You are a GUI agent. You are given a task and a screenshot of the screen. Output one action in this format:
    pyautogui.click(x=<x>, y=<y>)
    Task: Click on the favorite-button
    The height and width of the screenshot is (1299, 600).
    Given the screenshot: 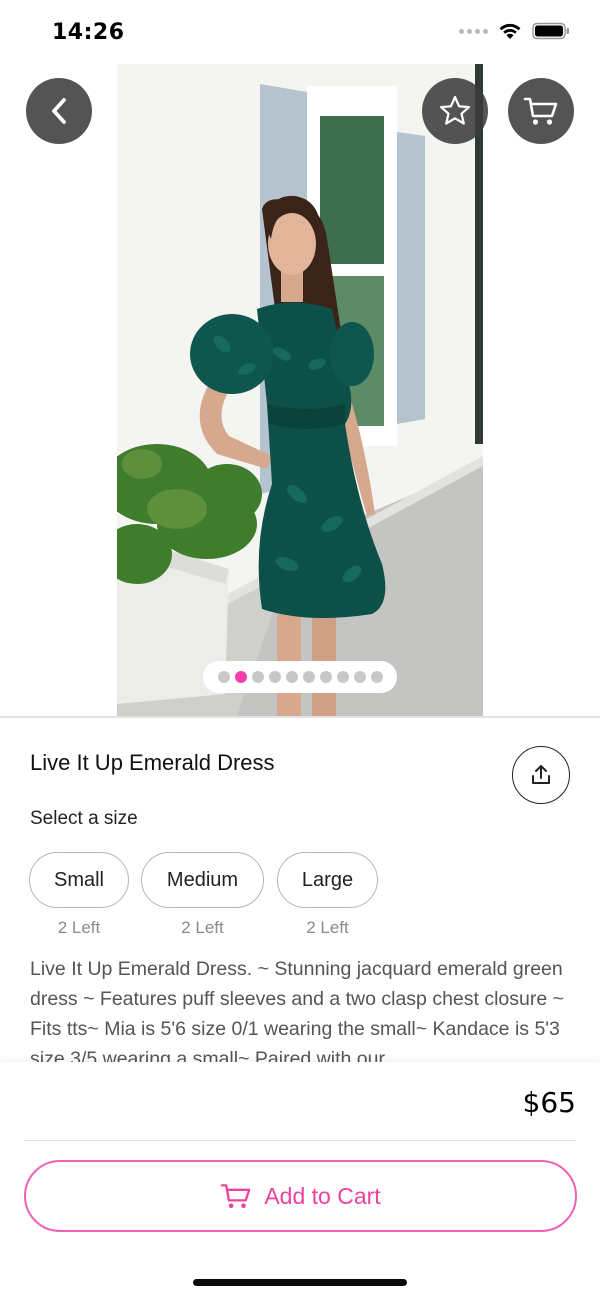 What is the action you would take?
    pyautogui.click(x=455, y=111)
    